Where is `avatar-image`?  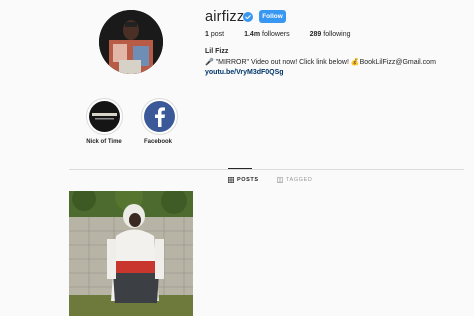
avatar-image is located at coordinates (131, 42).